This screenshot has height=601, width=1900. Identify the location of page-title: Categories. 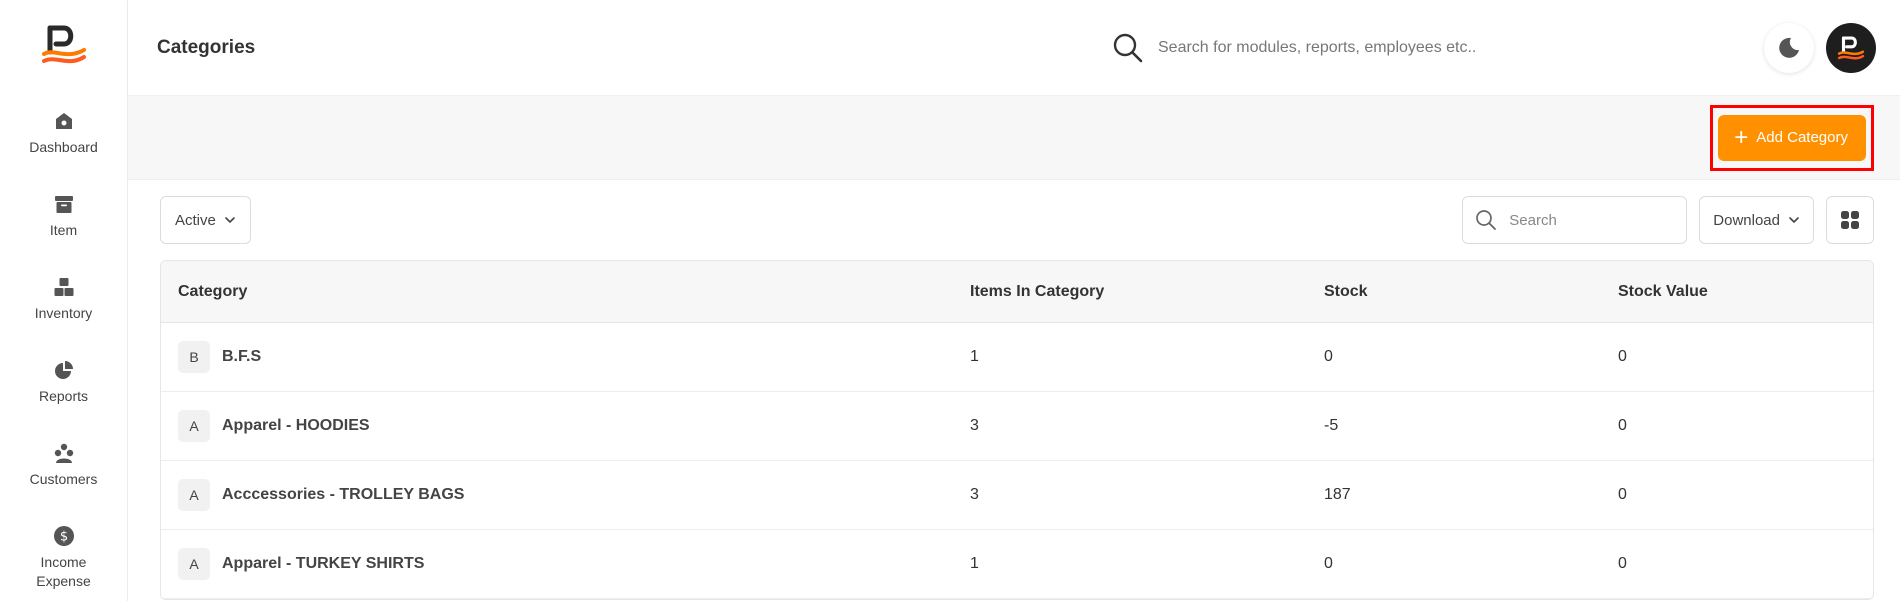
(206, 47).